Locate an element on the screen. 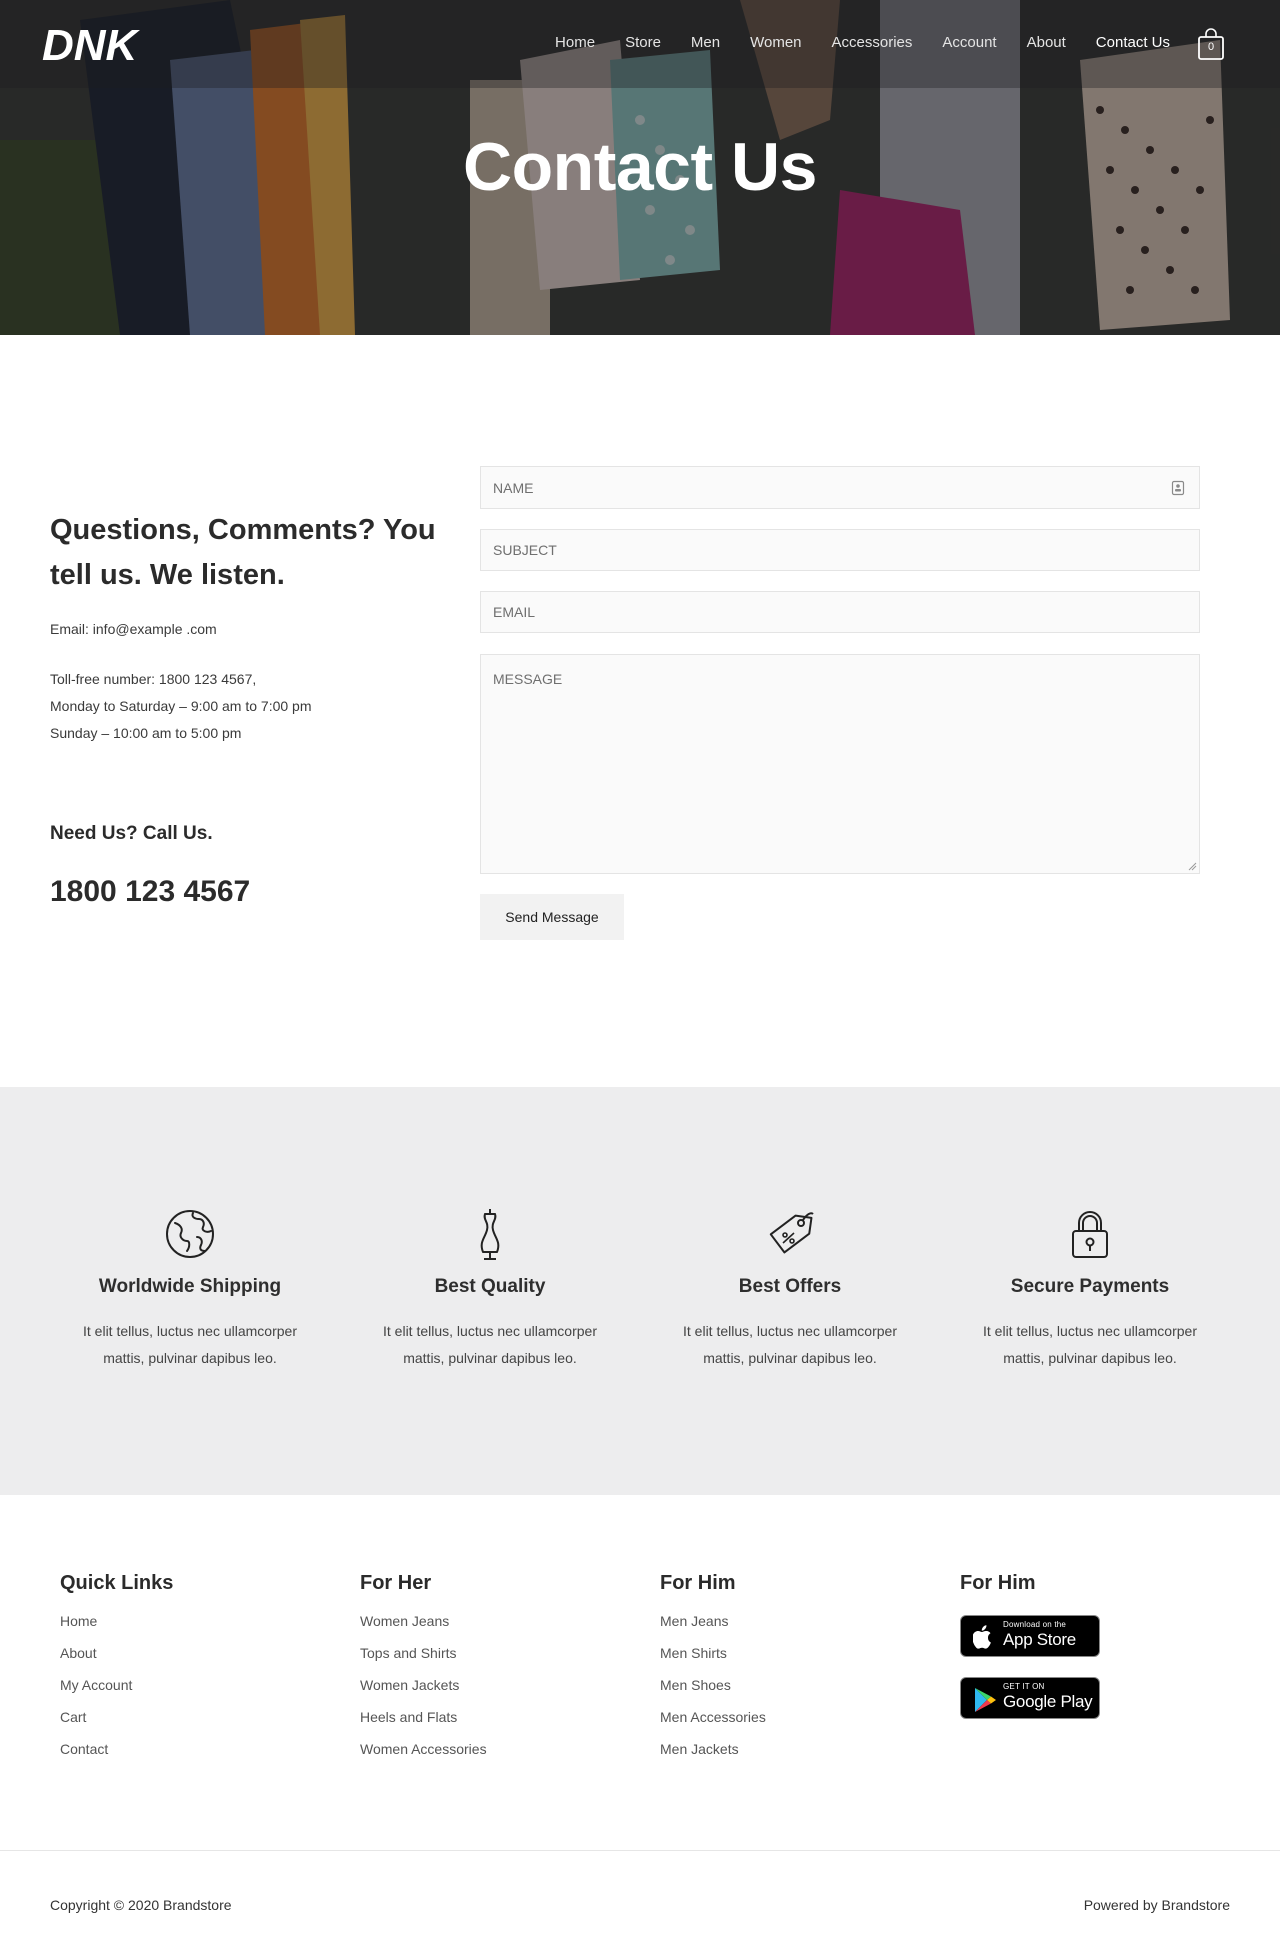  google-play-big-text: Google Play is located at coordinates (1048, 1701).